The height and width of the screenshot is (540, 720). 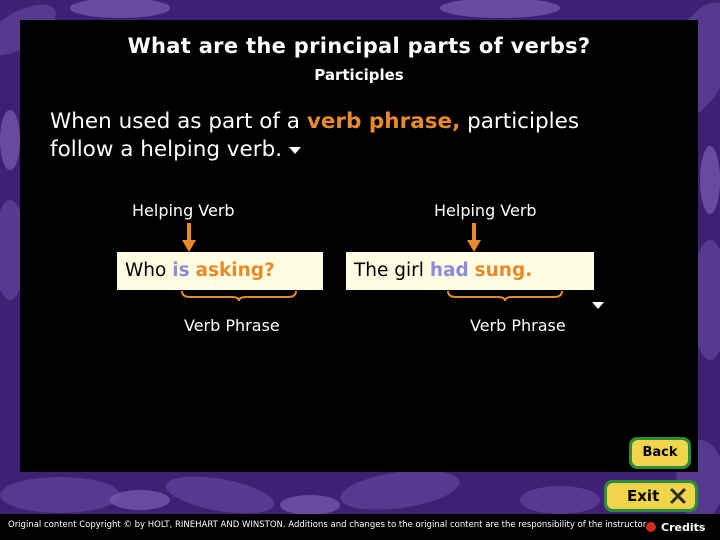 I want to click on slide-subtitle: Participles, so click(x=359, y=75).